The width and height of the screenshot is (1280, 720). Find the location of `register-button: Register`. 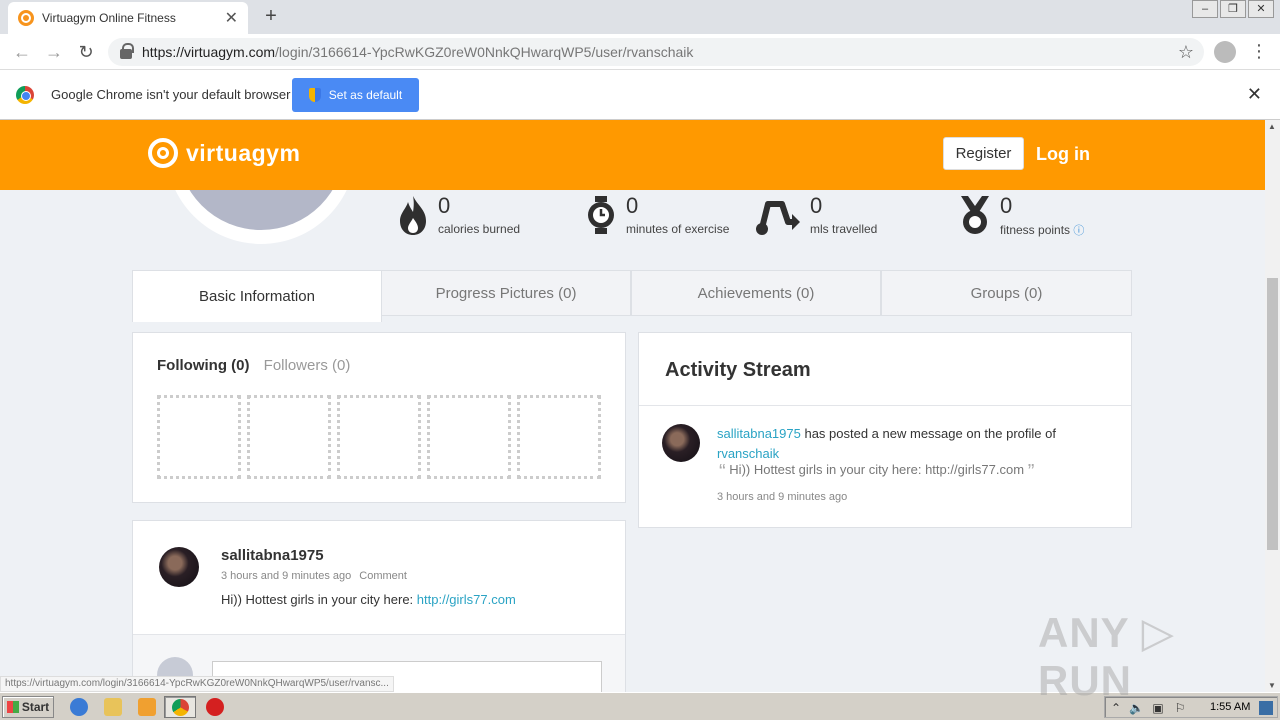

register-button: Register is located at coordinates (983, 153).